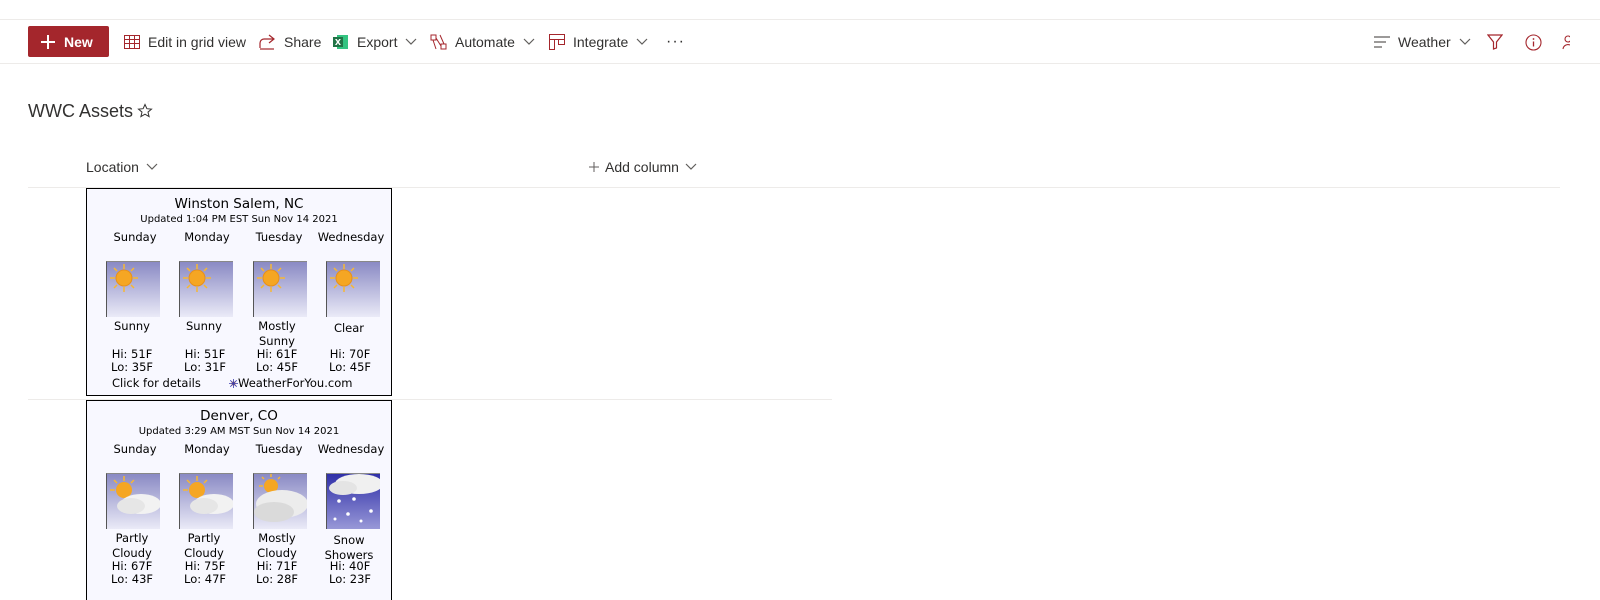  What do you see at coordinates (353, 289) in the screenshot?
I see `clear-icon` at bounding box center [353, 289].